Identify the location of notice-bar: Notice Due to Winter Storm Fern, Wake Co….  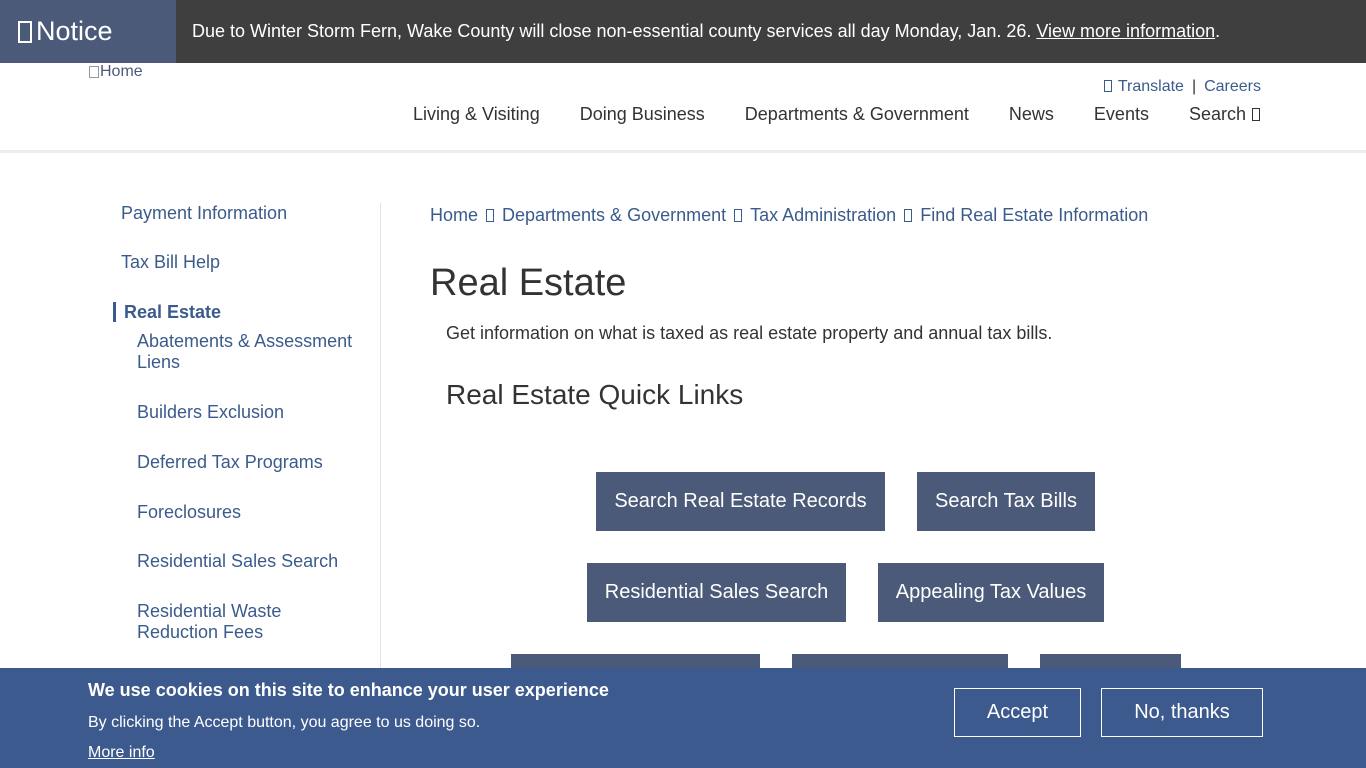
(683, 31).